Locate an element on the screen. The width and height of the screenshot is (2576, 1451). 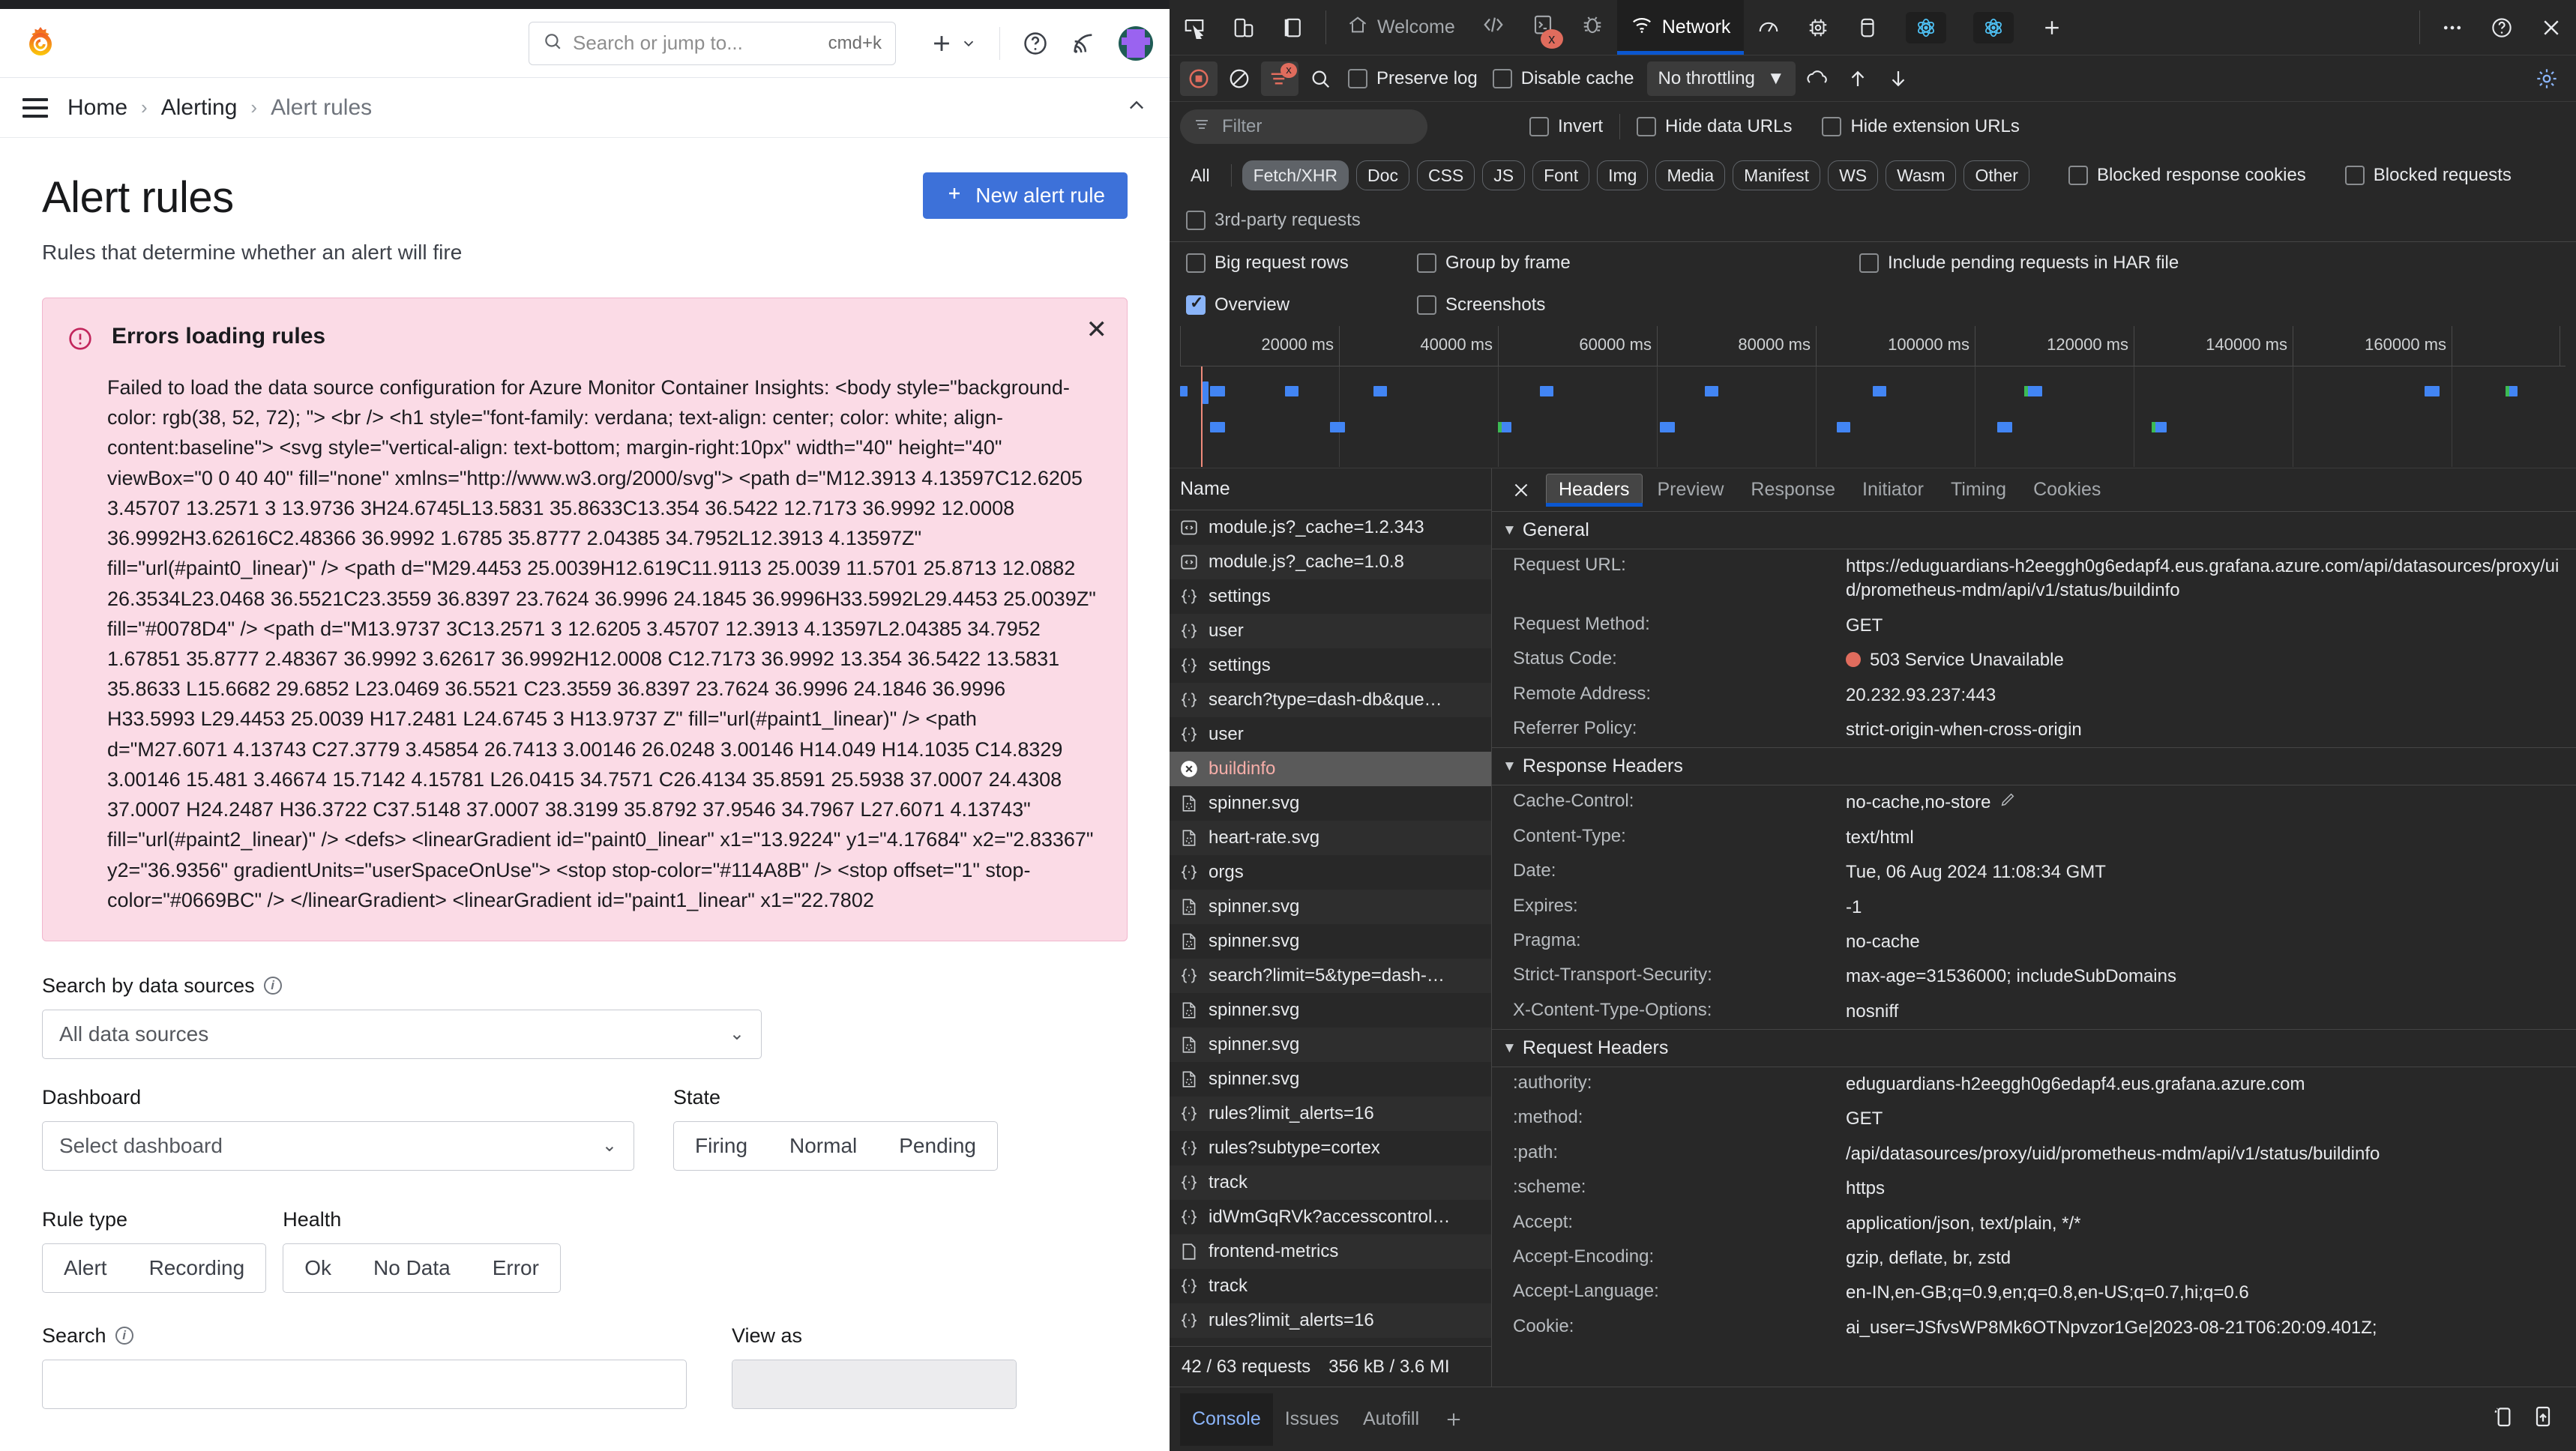
blocked-response-cookies-checkbox: Blocked response cookies is located at coordinates (2187, 176).